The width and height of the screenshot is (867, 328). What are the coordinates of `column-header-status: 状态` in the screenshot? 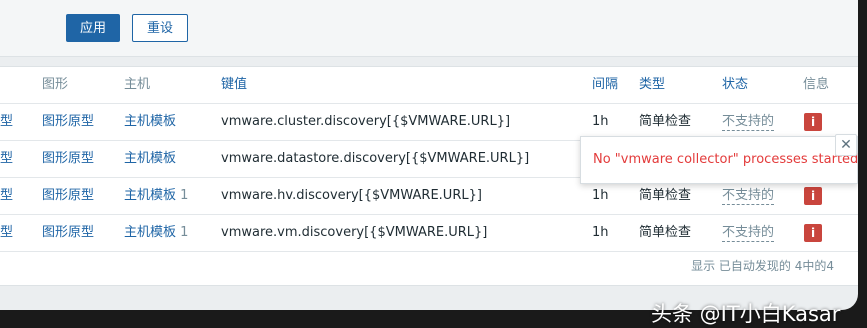 It's located at (735, 85).